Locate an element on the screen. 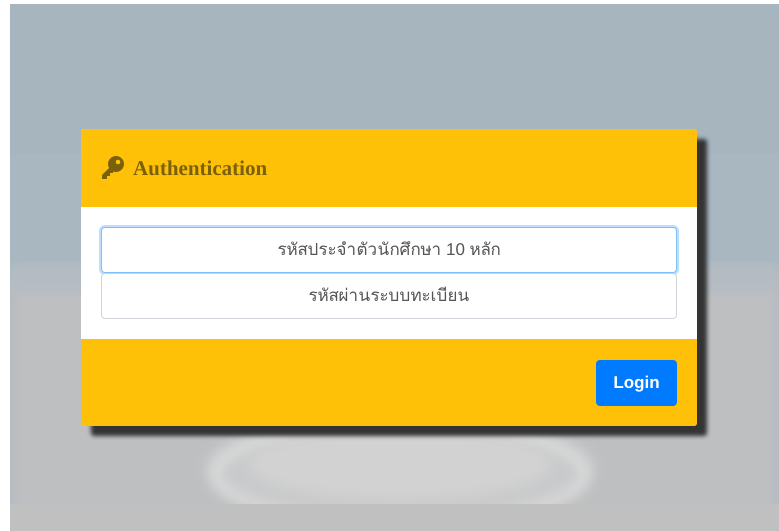  dialog-title: Authentication is located at coordinates (200, 168).